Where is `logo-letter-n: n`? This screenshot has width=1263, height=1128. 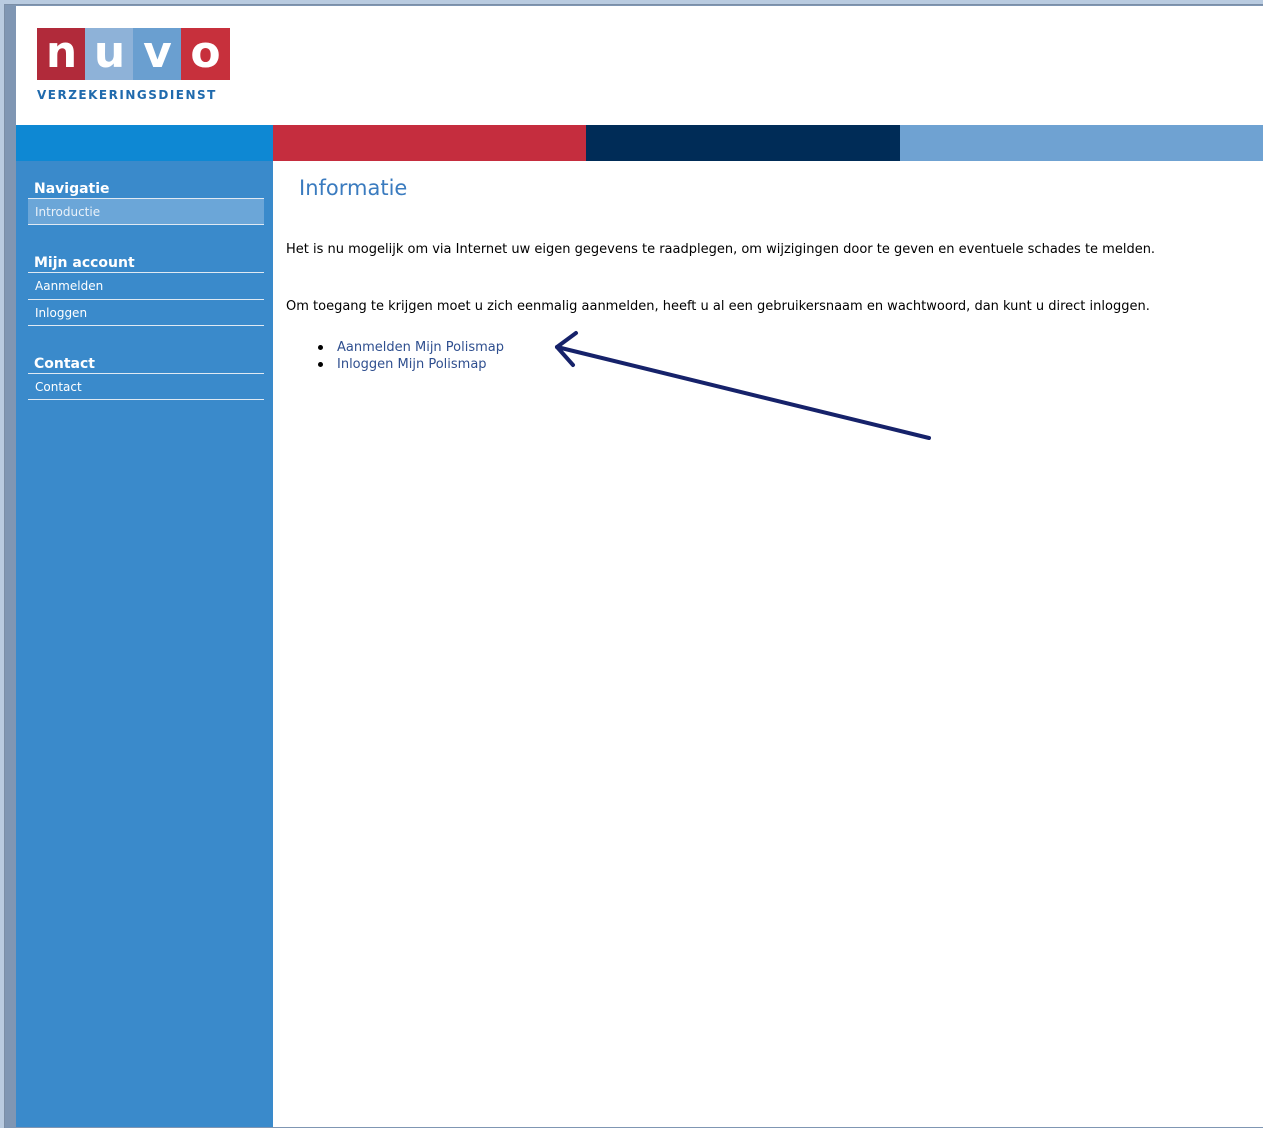 logo-letter-n: n is located at coordinates (61, 54).